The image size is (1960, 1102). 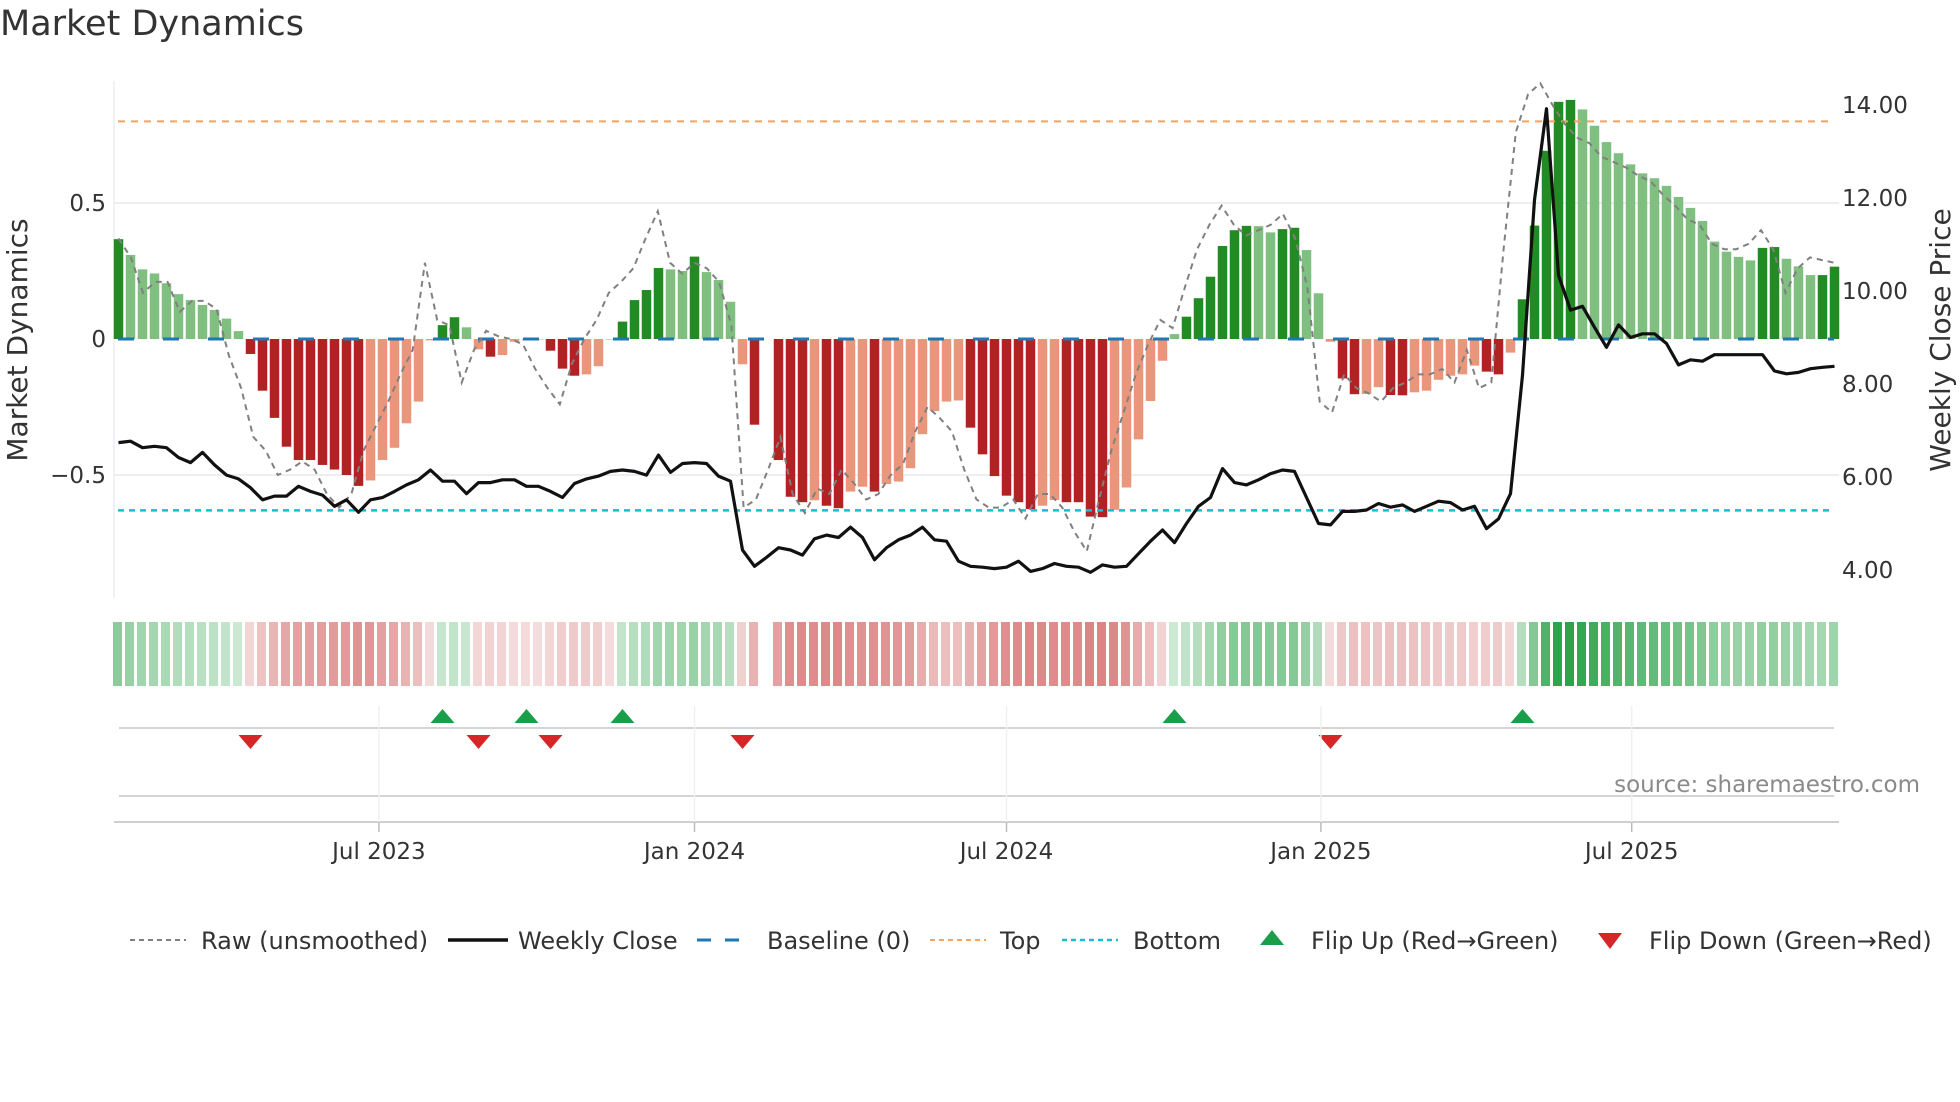 I want to click on y2-tick-label: 6.00, so click(x=1867, y=478).